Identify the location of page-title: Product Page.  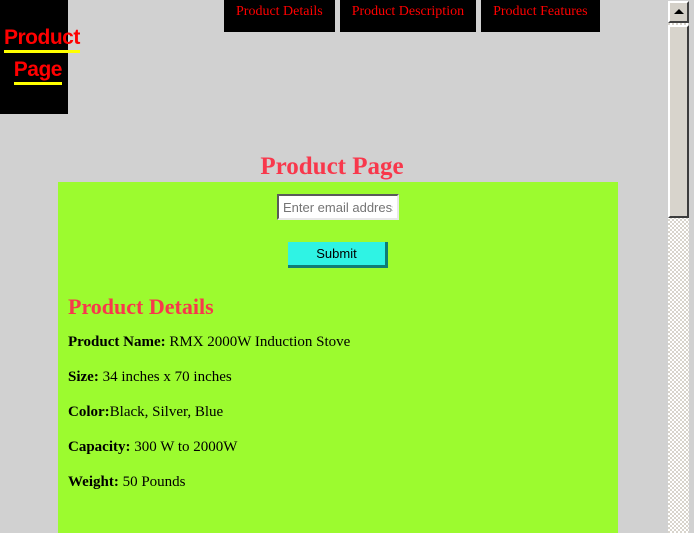
(332, 166).